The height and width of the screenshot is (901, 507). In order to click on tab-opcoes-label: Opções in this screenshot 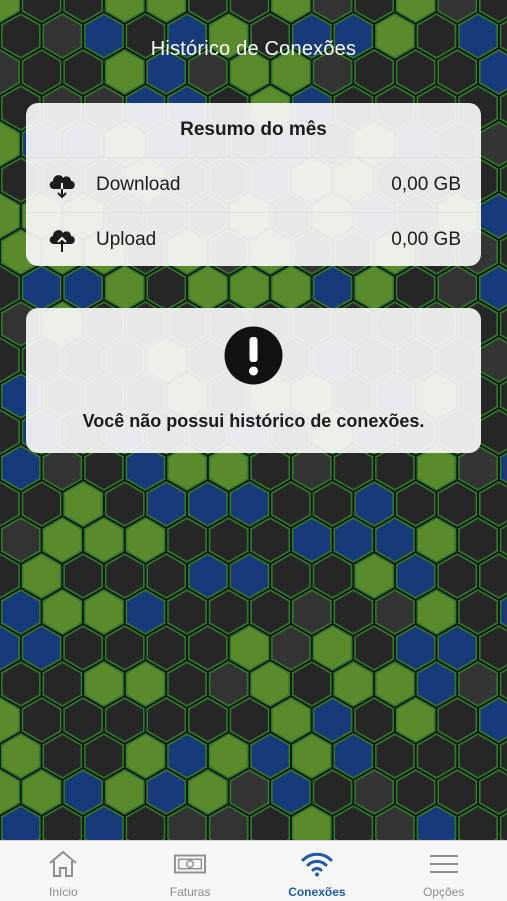, I will do `click(443, 892)`.